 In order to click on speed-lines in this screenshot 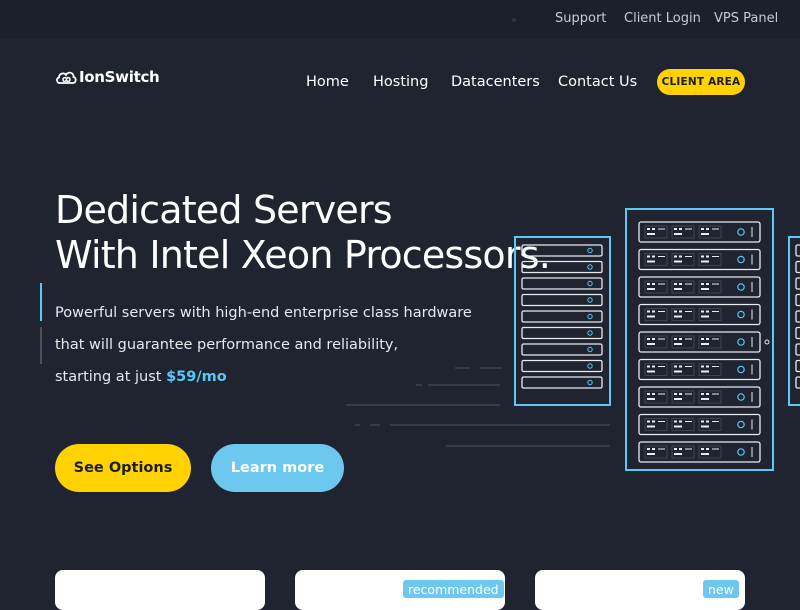, I will do `click(478, 407)`.